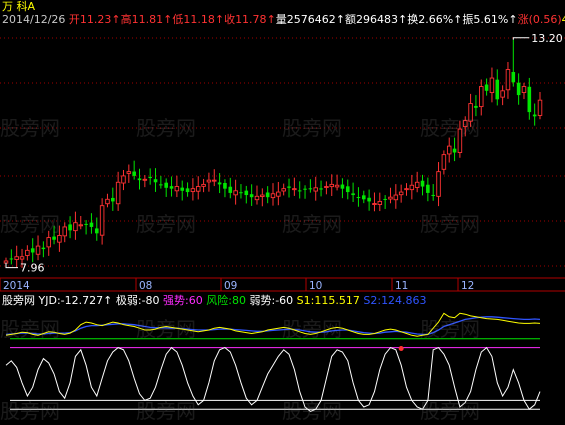 The width and height of the screenshot is (565, 425). What do you see at coordinates (547, 38) in the screenshot?
I see `high-callout-label: 13.20` at bounding box center [547, 38].